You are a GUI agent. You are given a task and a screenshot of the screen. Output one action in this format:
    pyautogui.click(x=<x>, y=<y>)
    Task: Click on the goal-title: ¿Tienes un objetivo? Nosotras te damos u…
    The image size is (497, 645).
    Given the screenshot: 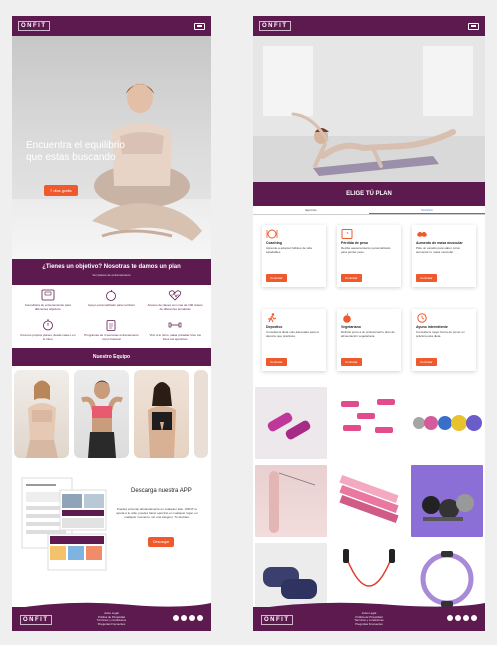 What is the action you would take?
    pyautogui.click(x=111, y=267)
    